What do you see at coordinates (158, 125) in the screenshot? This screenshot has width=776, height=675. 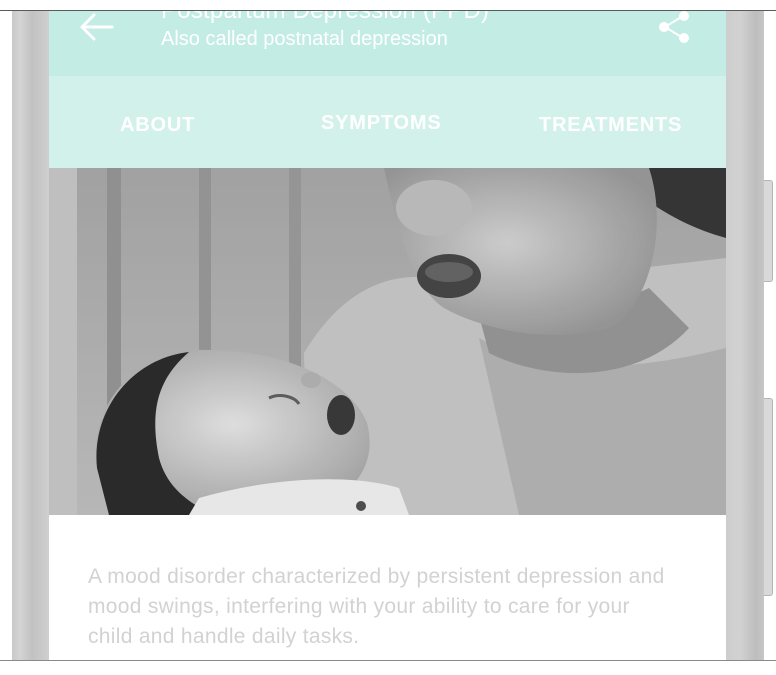 I see `tab-about-label: ABOUT` at bounding box center [158, 125].